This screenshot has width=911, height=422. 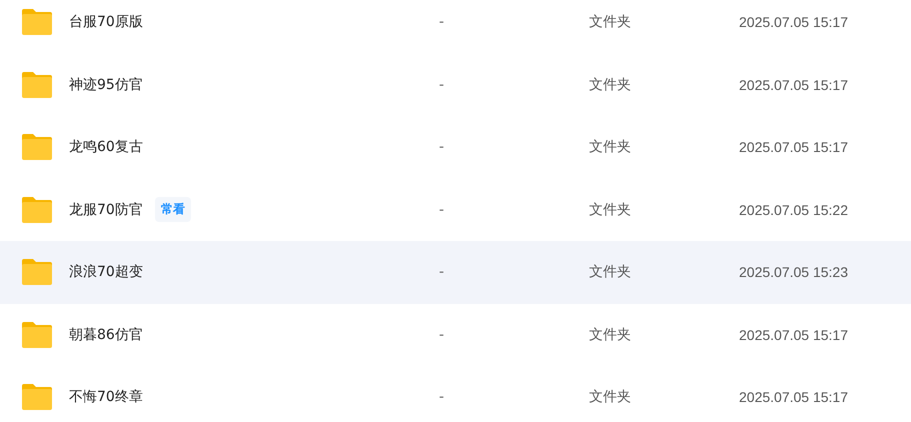 I want to click on date-cell: 2025.07.05 15:22, so click(x=793, y=210).